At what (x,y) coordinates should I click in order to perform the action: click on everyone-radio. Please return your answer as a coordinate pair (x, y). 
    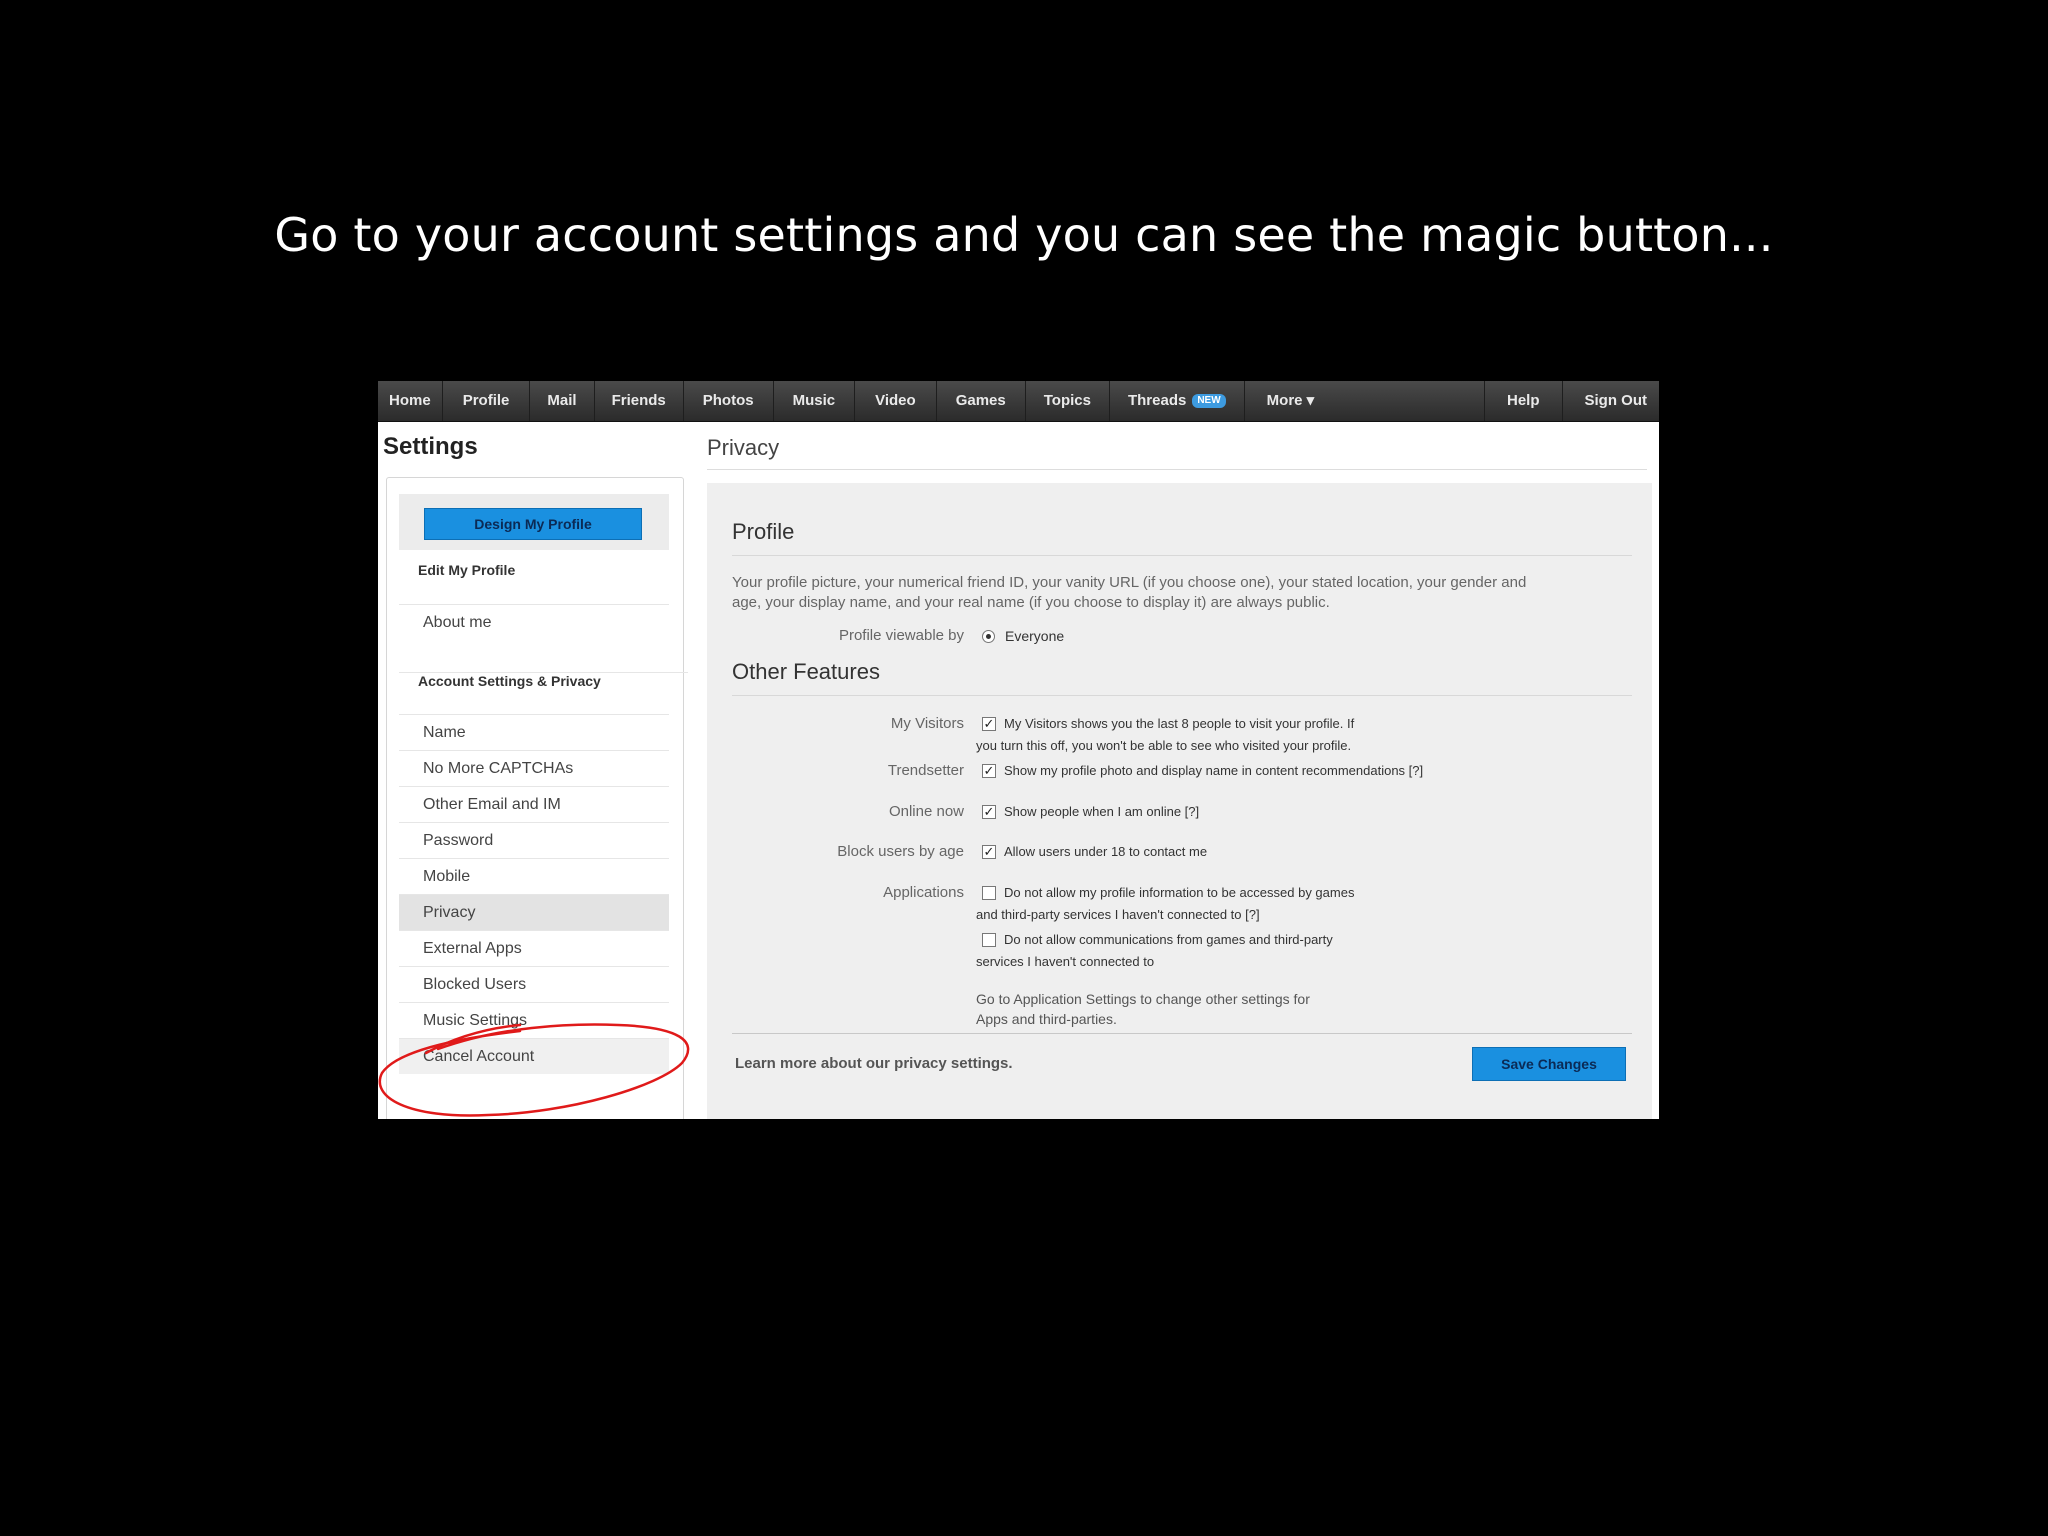
    Looking at the image, I should click on (988, 636).